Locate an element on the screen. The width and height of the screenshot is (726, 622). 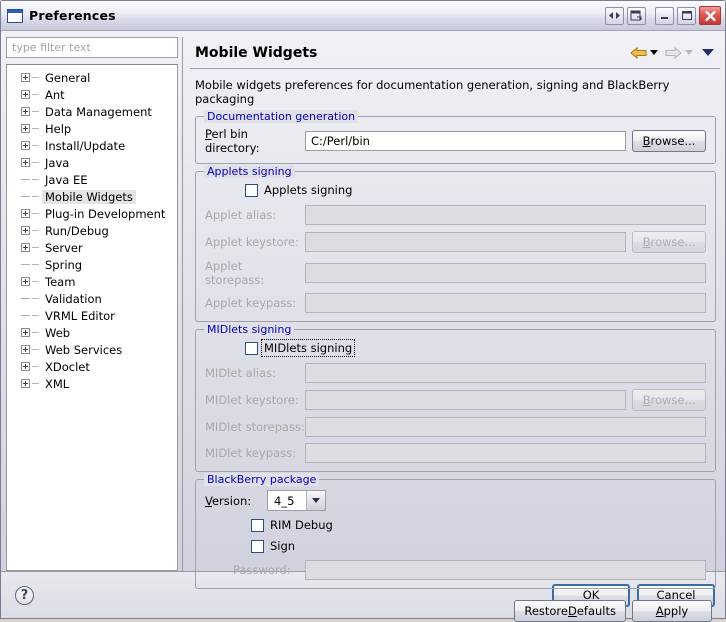
rim-debug-checkbox-row: RIM Debug is located at coordinates (478, 525).